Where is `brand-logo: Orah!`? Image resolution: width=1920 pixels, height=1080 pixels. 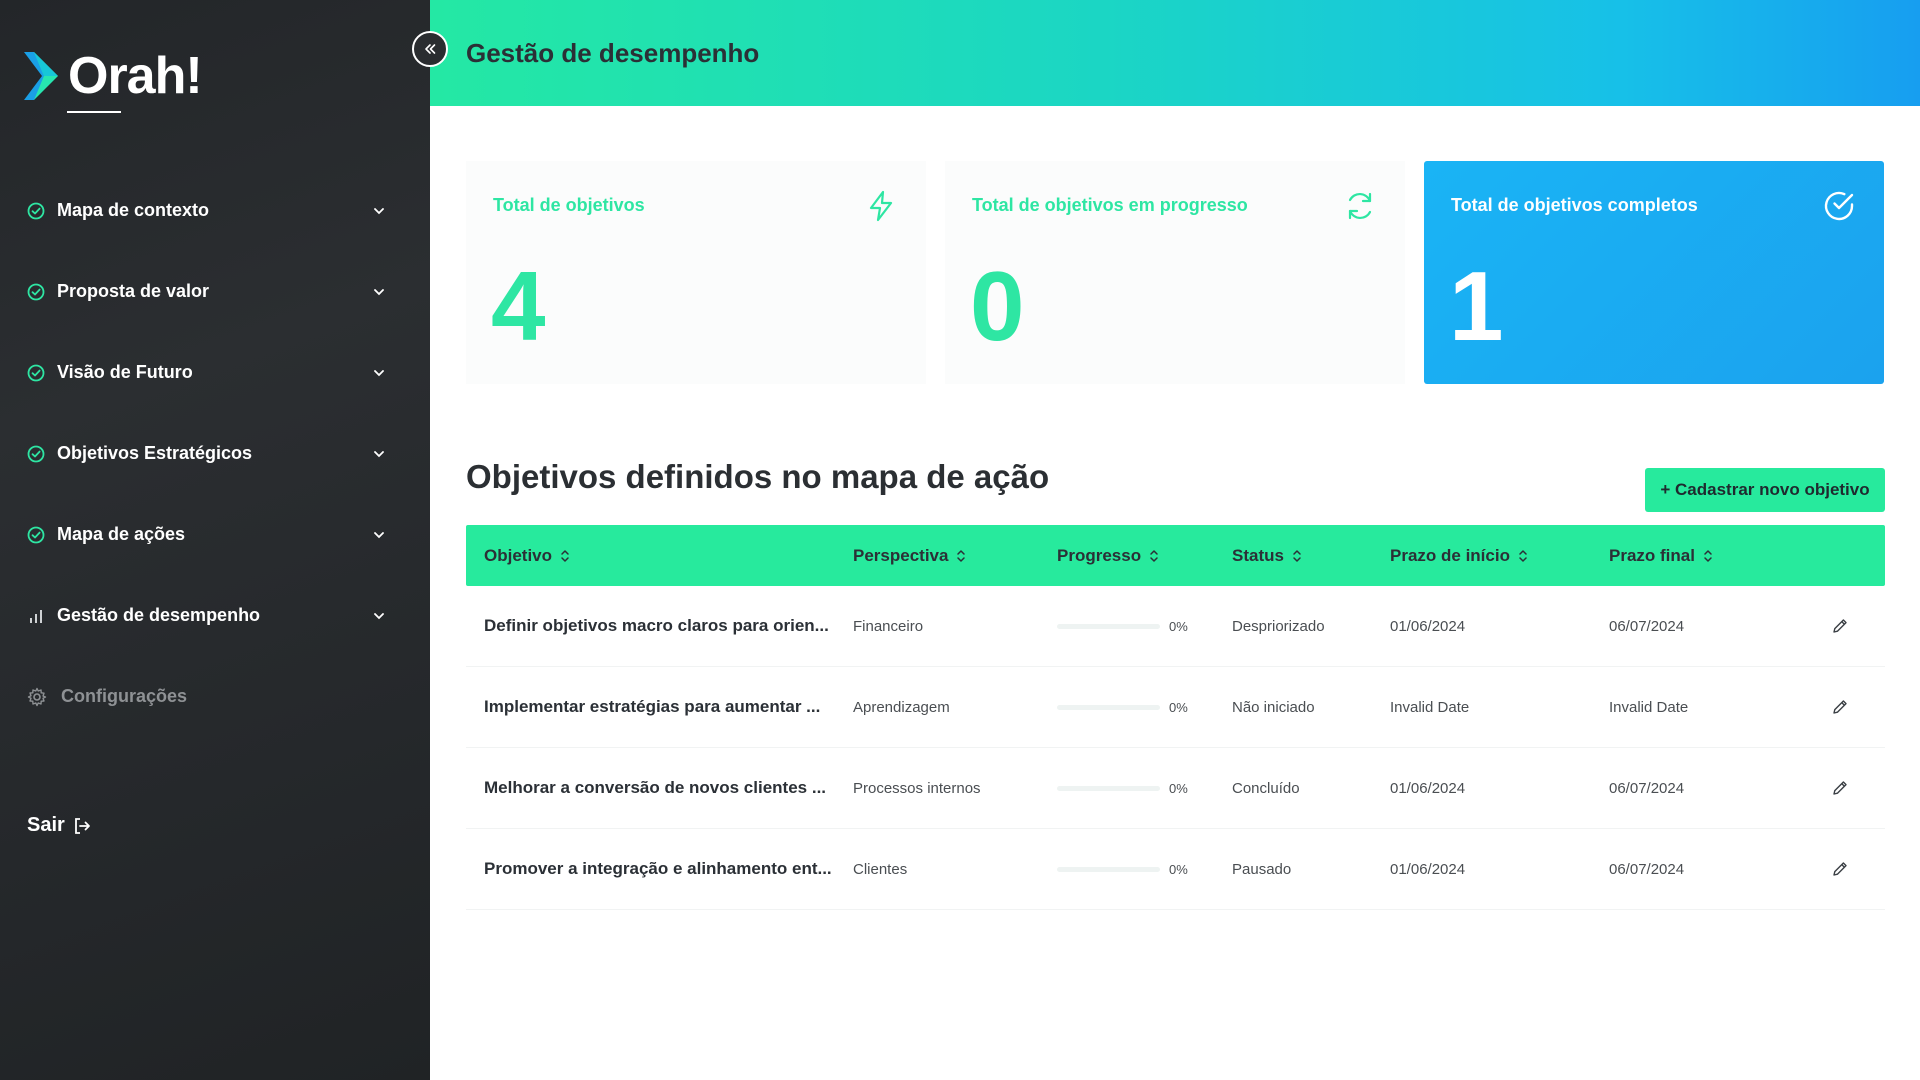
brand-logo: Orah! is located at coordinates (112, 76).